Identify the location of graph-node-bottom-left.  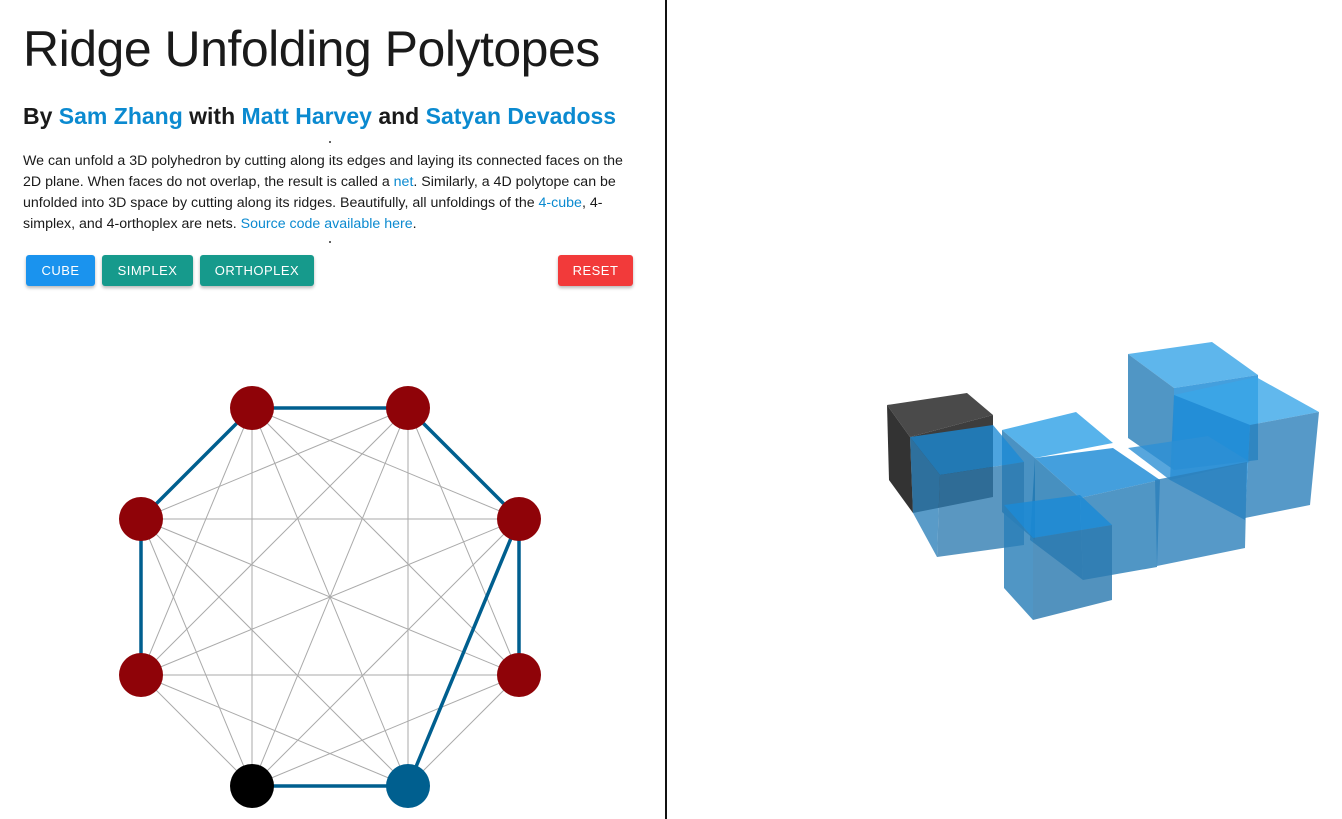
(252, 786).